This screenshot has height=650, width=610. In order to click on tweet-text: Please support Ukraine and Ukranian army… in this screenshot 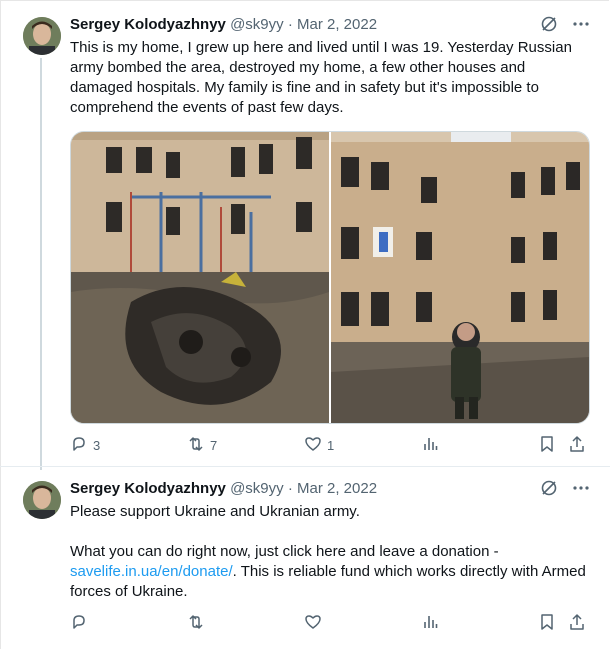, I will do `click(330, 552)`.